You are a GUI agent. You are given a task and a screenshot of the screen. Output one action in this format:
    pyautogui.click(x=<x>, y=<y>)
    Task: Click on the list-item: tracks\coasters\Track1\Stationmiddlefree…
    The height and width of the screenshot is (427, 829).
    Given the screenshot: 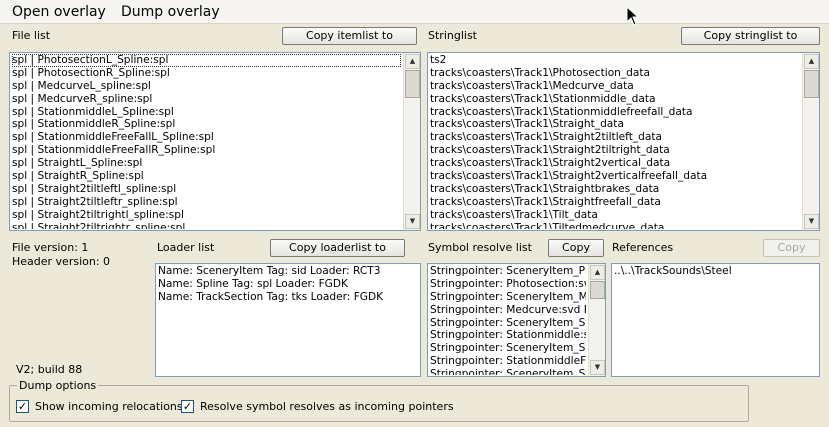 What is the action you would take?
    pyautogui.click(x=615, y=112)
    